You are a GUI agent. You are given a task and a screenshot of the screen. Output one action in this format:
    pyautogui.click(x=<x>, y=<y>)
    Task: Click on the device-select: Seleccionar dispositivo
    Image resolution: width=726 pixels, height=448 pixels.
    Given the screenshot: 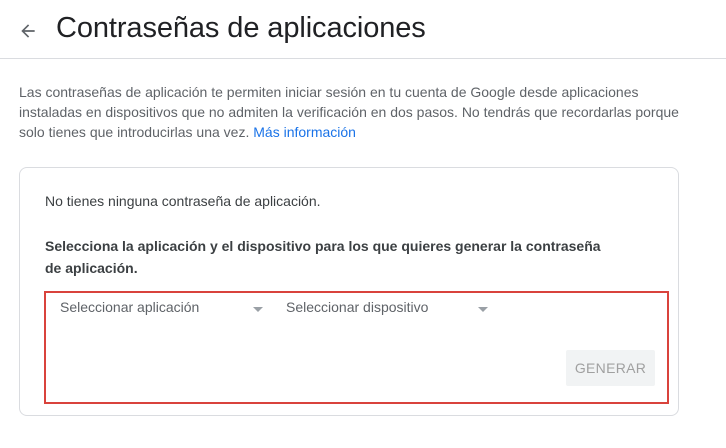 What is the action you would take?
    pyautogui.click(x=390, y=310)
    